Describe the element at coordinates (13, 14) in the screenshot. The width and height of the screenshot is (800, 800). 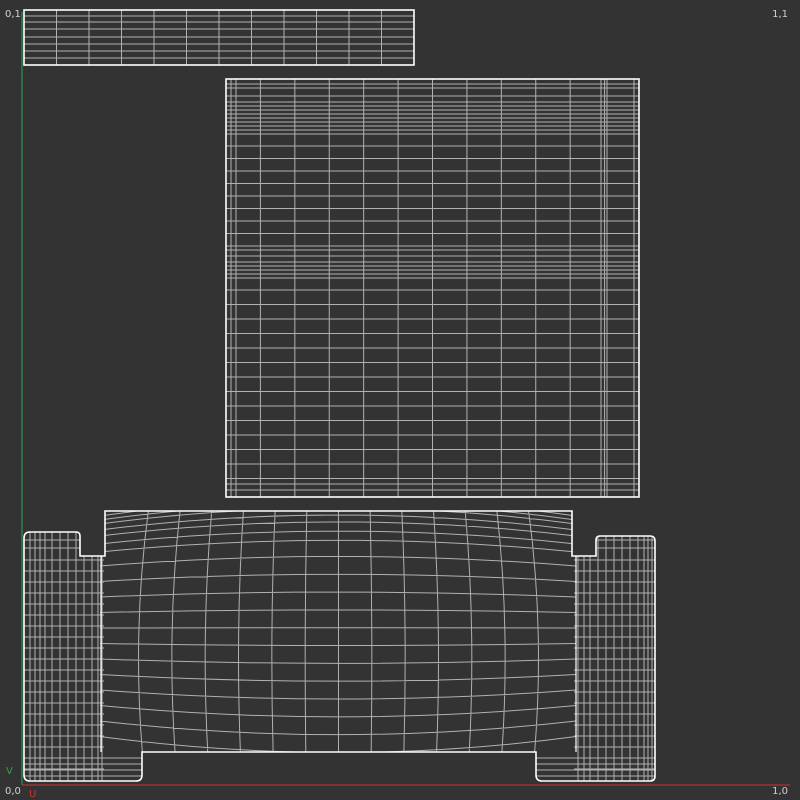
I see `corner-label-top-left: 0,1` at that location.